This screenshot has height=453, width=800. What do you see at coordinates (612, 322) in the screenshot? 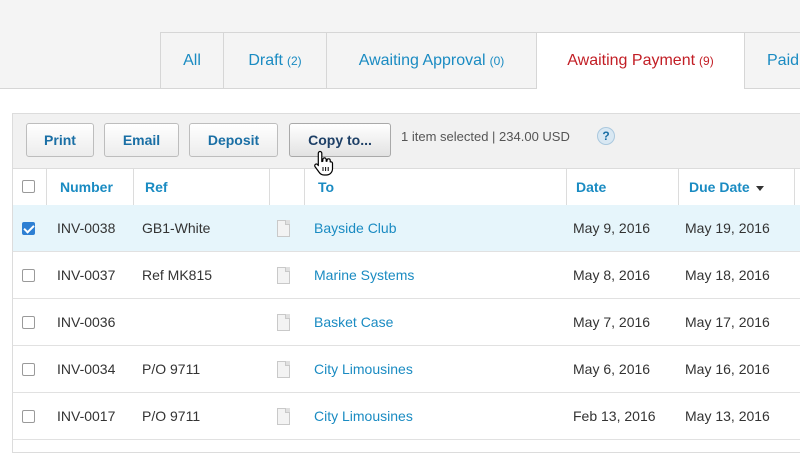
I see `invoice-date: May 7, 2016` at bounding box center [612, 322].